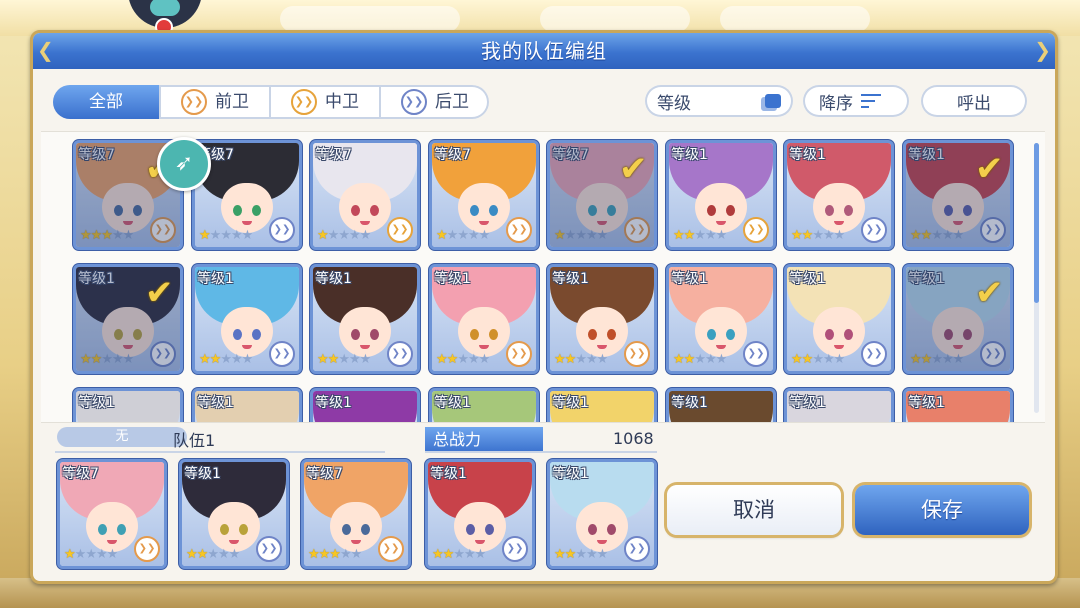  Describe the element at coordinates (544, 51) in the screenshot. I see `dialog-titlebar: ❮ 我的队伍编组 ❯` at that location.